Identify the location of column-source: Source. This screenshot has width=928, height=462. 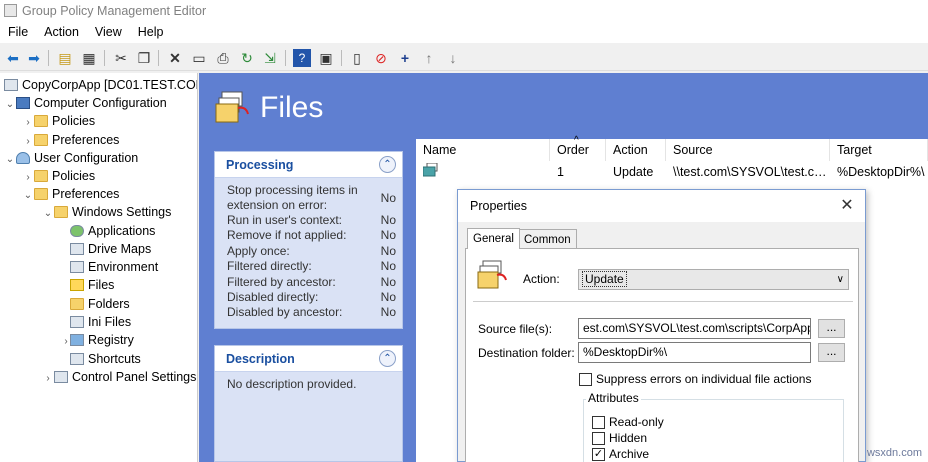
(748, 150).